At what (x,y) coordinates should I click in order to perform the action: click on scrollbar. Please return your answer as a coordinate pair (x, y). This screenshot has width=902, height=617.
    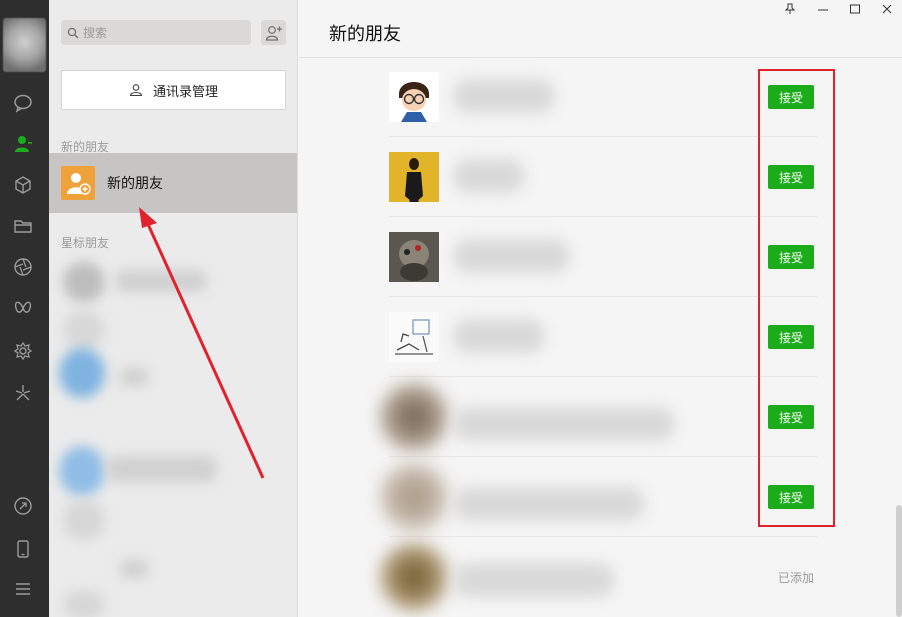
    Looking at the image, I should click on (899, 561).